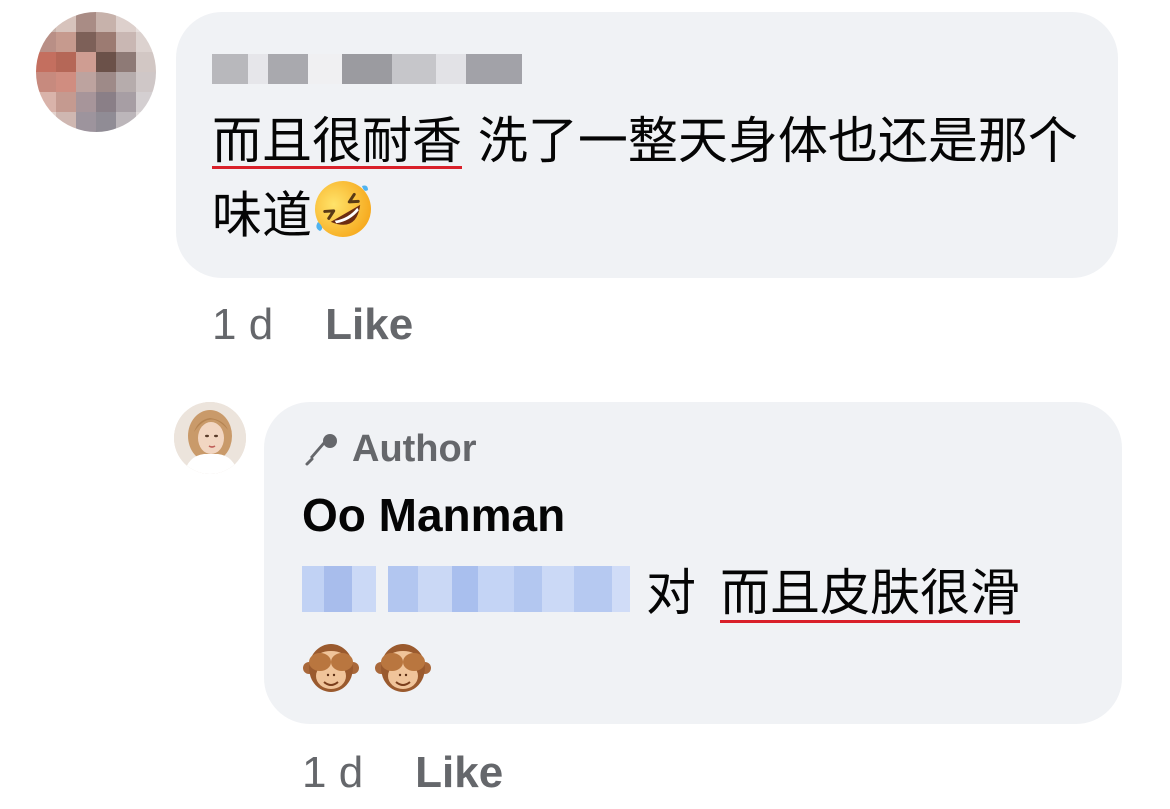 The height and width of the screenshot is (809, 1170). Describe the element at coordinates (402, 773) in the screenshot. I see `reply-meta: 1 d Like` at that location.